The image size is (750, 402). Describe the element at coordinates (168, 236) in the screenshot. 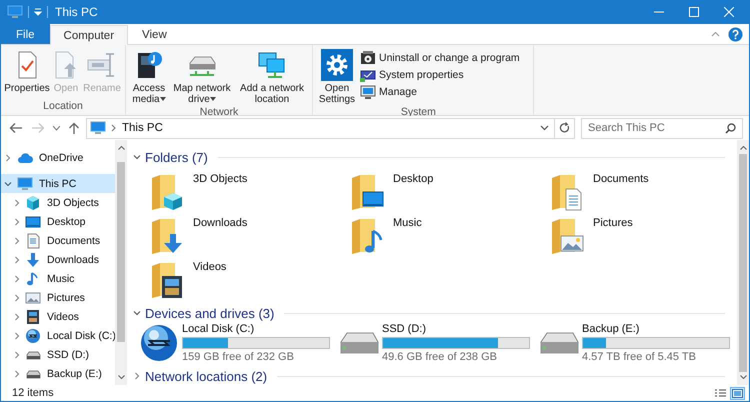

I see `download-folder-icon` at that location.